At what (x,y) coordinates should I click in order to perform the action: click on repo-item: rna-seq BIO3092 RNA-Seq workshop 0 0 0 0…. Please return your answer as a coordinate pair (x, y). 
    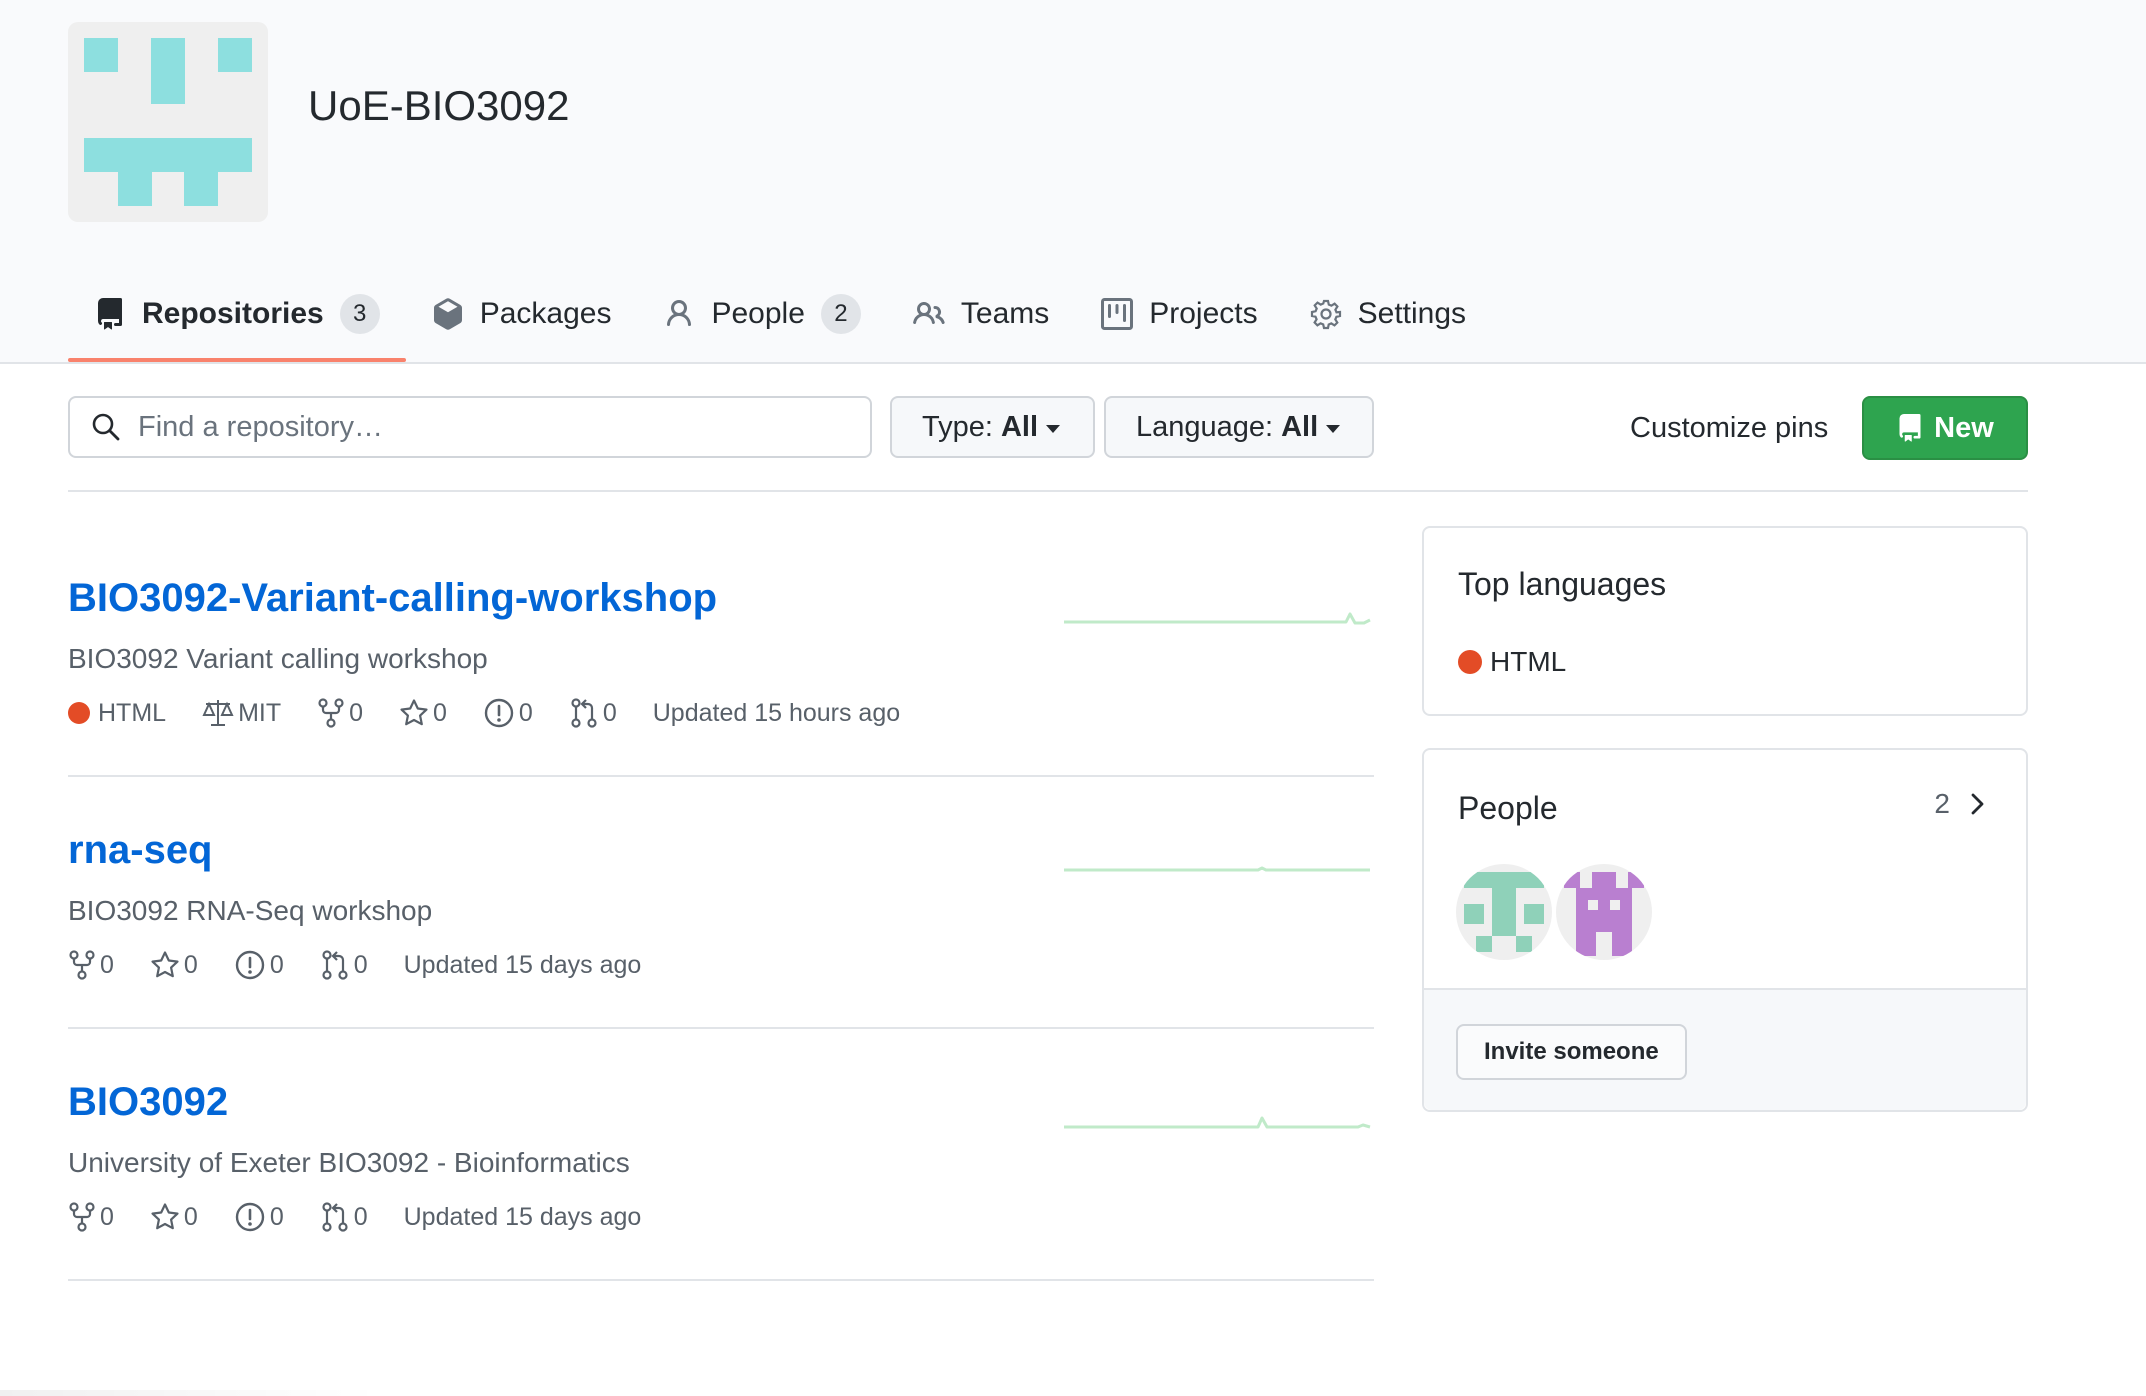
    Looking at the image, I should click on (721, 904).